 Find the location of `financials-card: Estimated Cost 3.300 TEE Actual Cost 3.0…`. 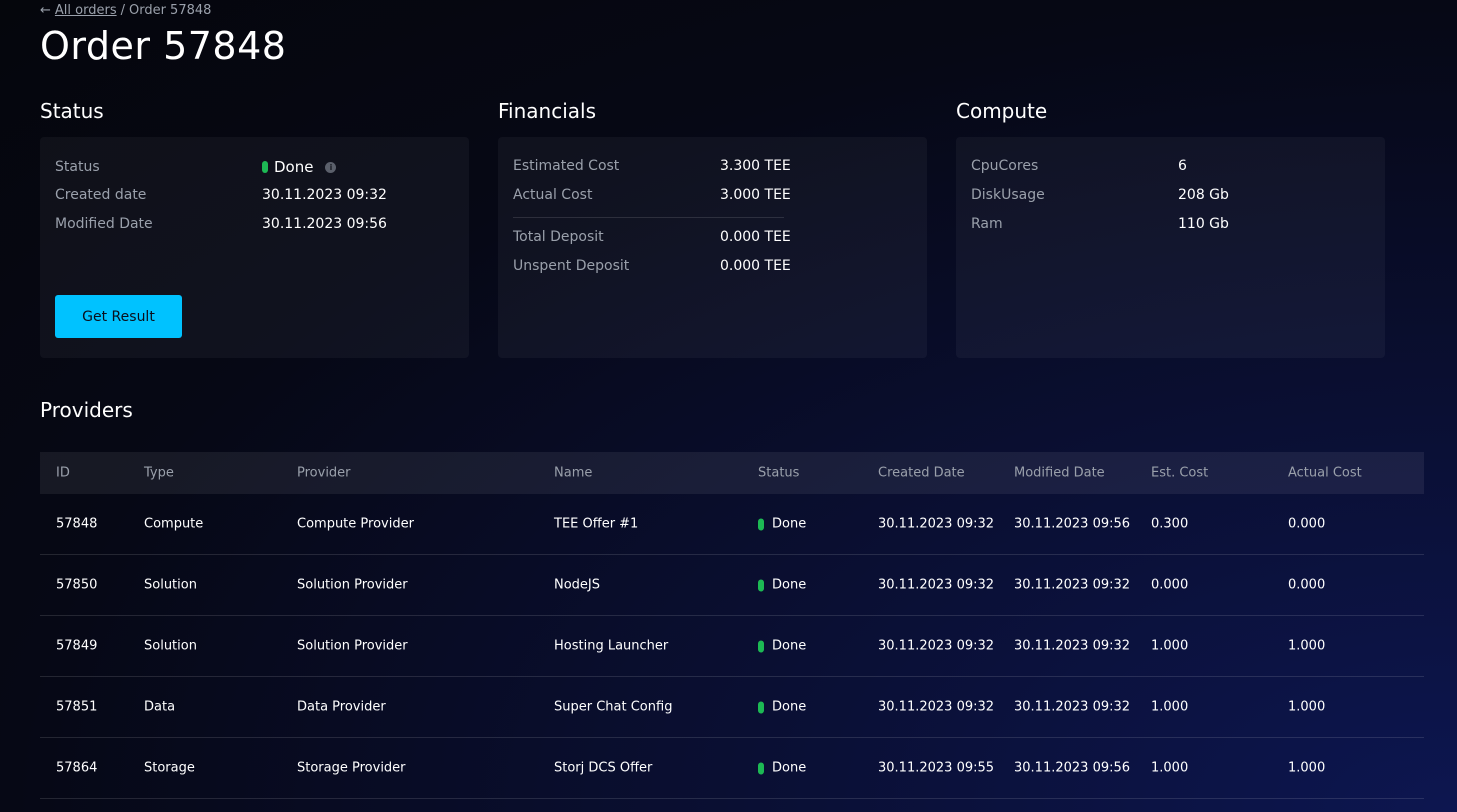

financials-card: Estimated Cost 3.300 TEE Actual Cost 3.0… is located at coordinates (712, 247).